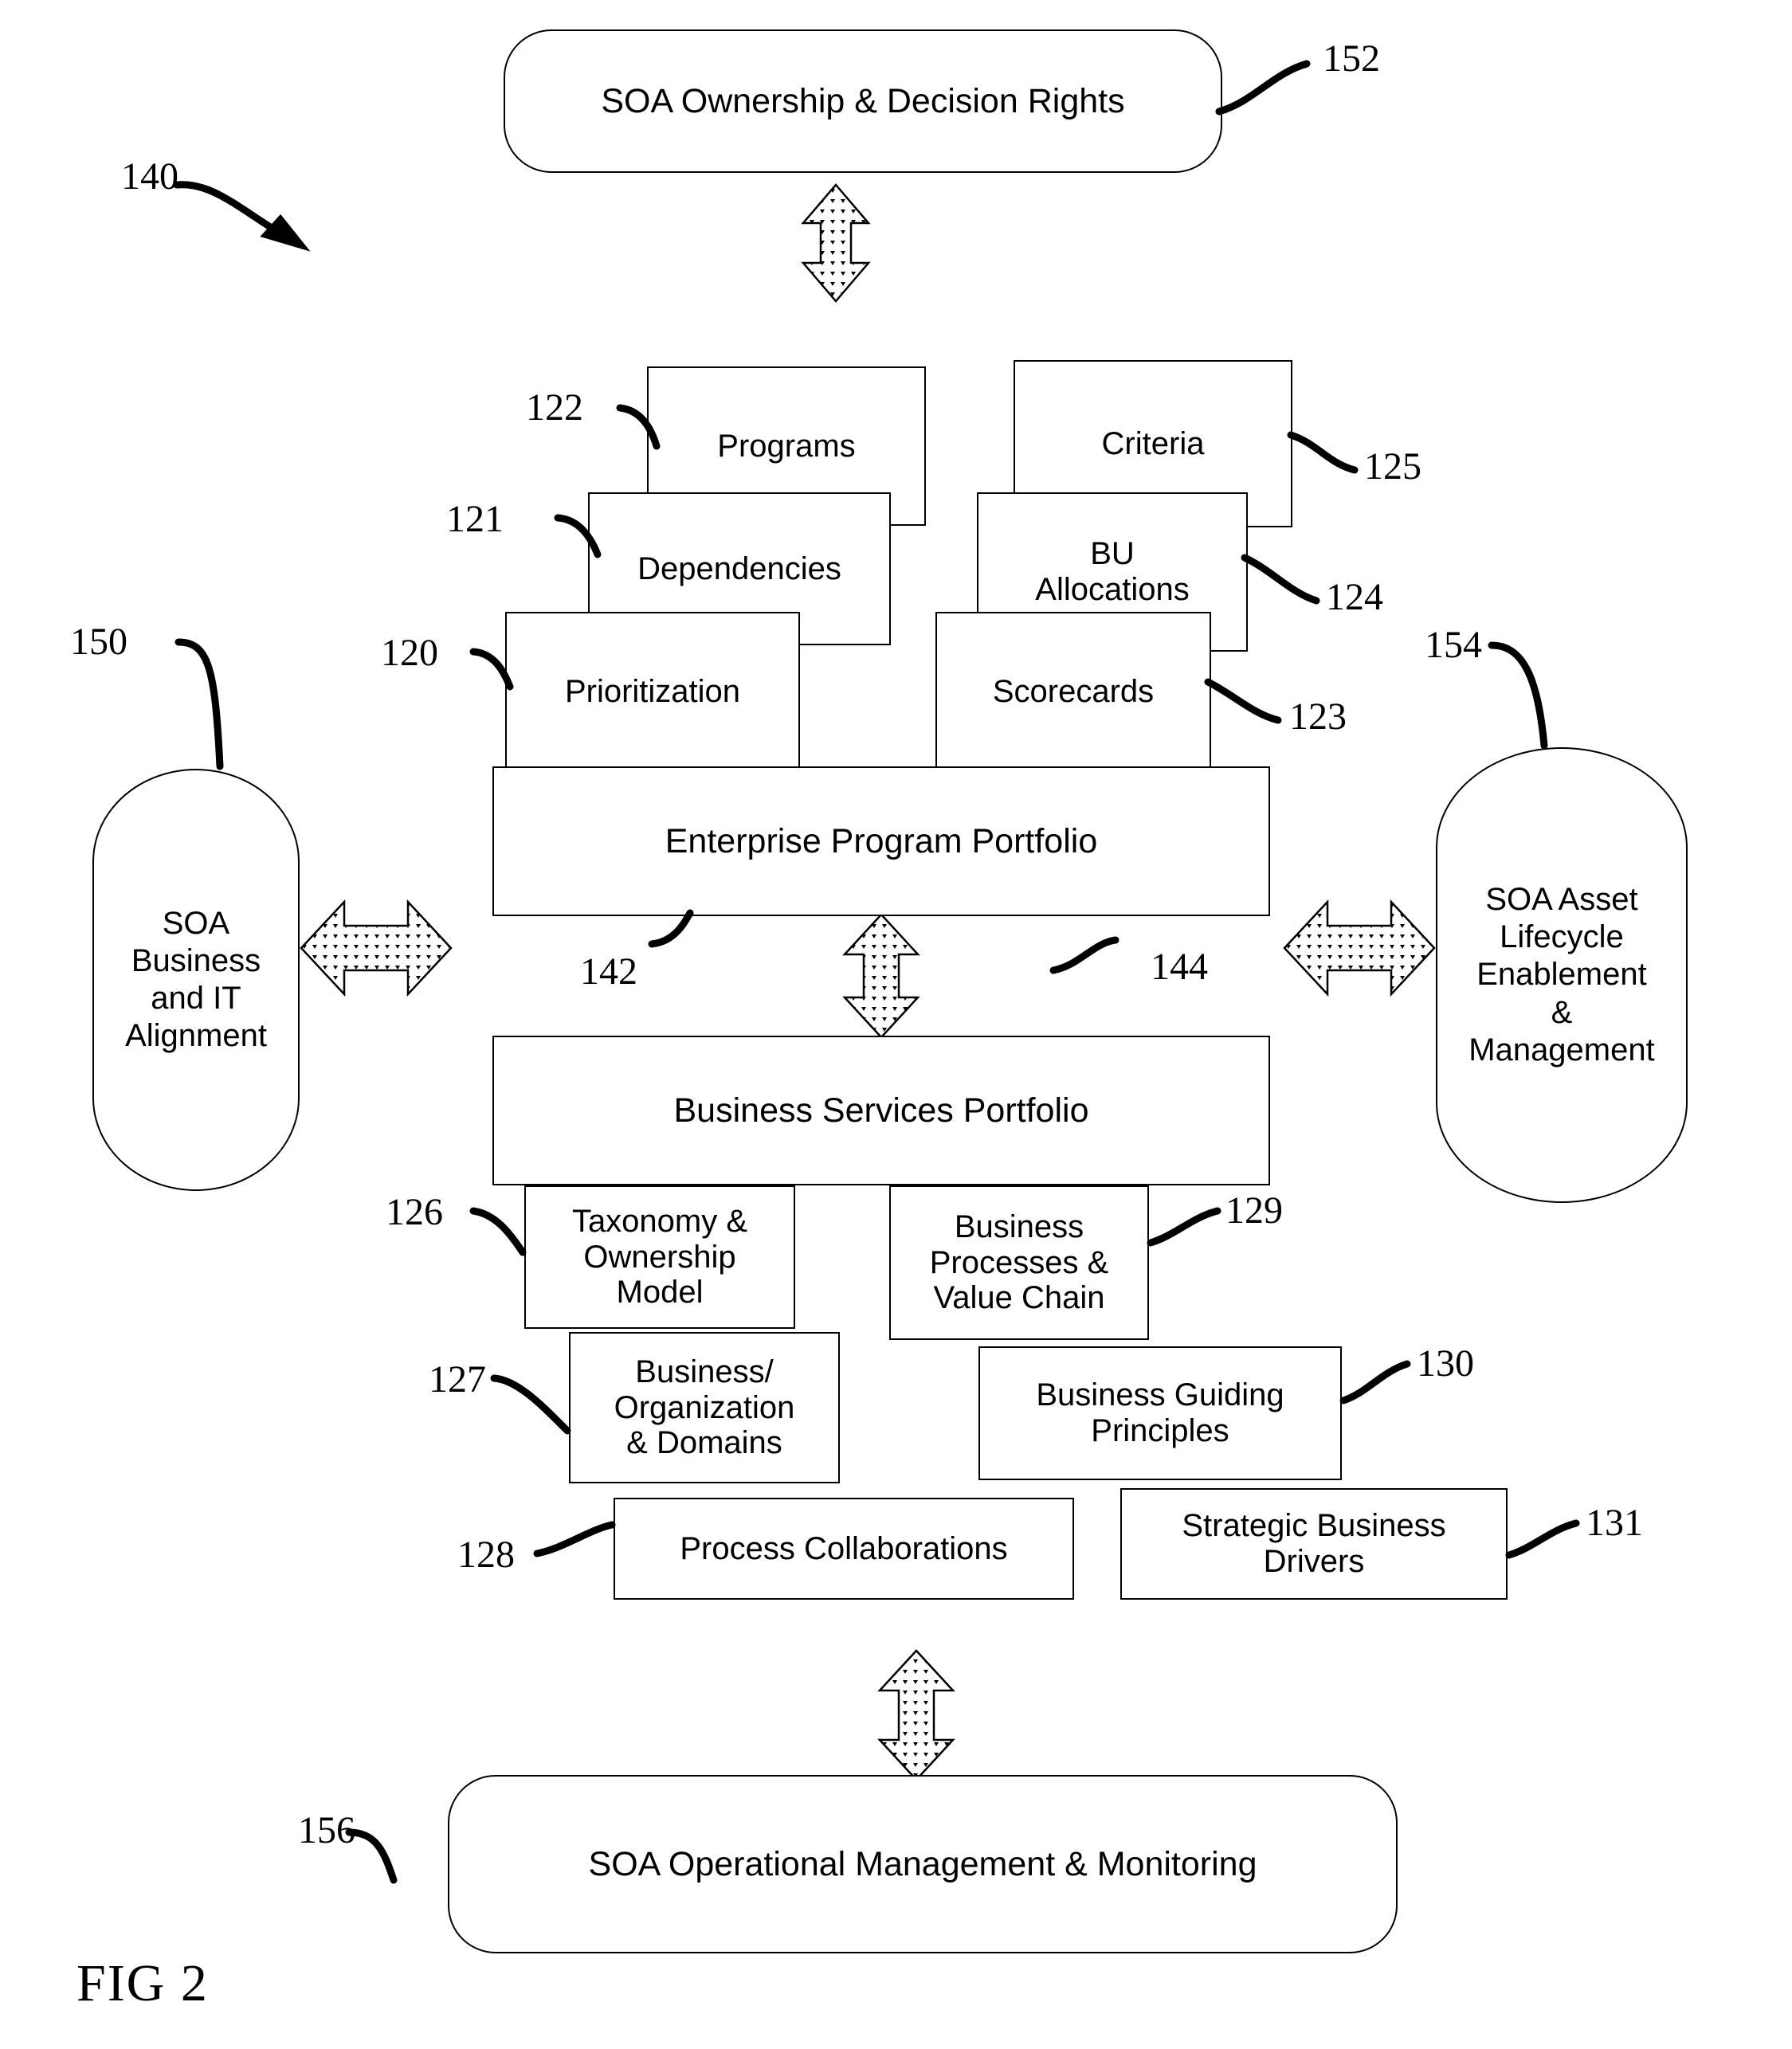 This screenshot has width=1792, height=2049. I want to click on ref-126: 126, so click(414, 1212).